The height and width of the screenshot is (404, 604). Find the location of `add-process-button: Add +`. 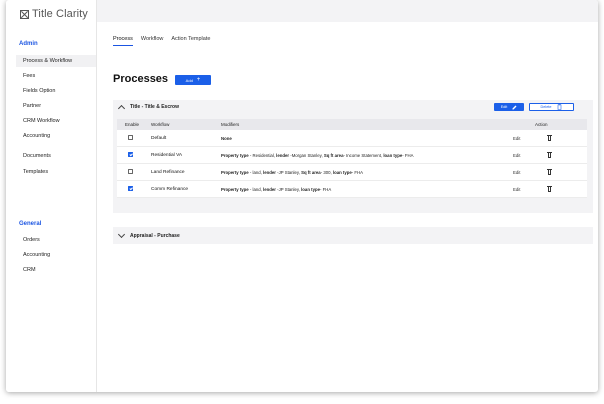

add-process-button: Add + is located at coordinates (193, 80).